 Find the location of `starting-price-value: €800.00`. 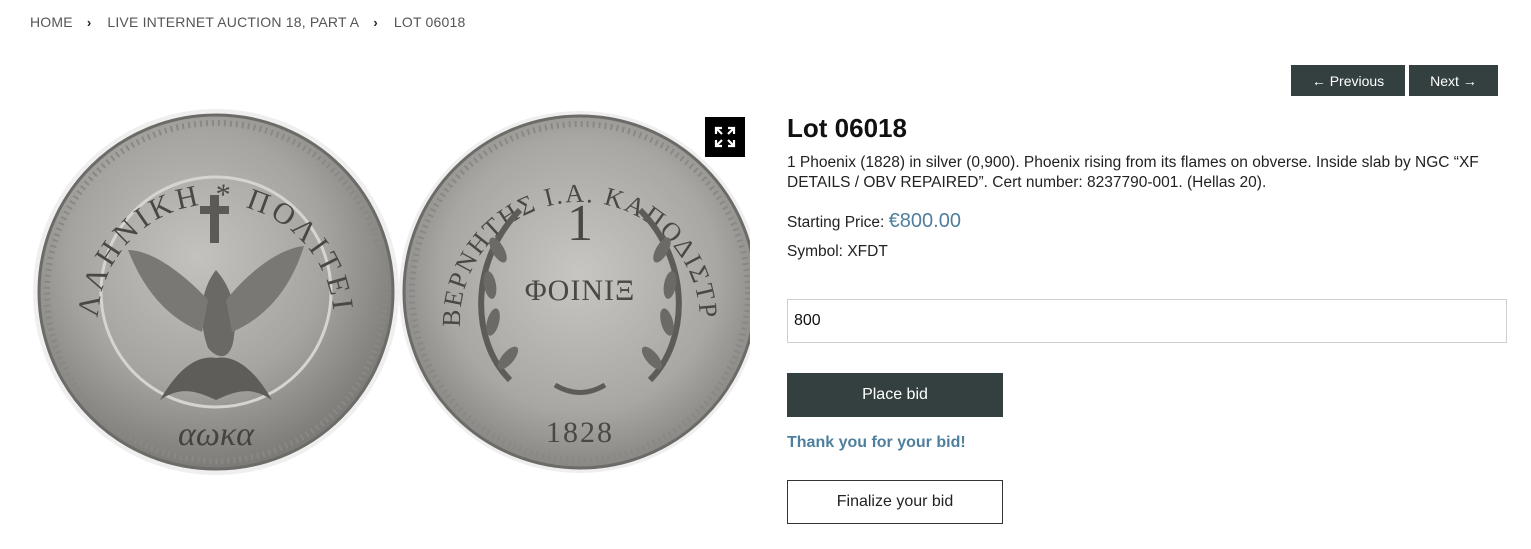

starting-price-value: €800.00 is located at coordinates (924, 221).